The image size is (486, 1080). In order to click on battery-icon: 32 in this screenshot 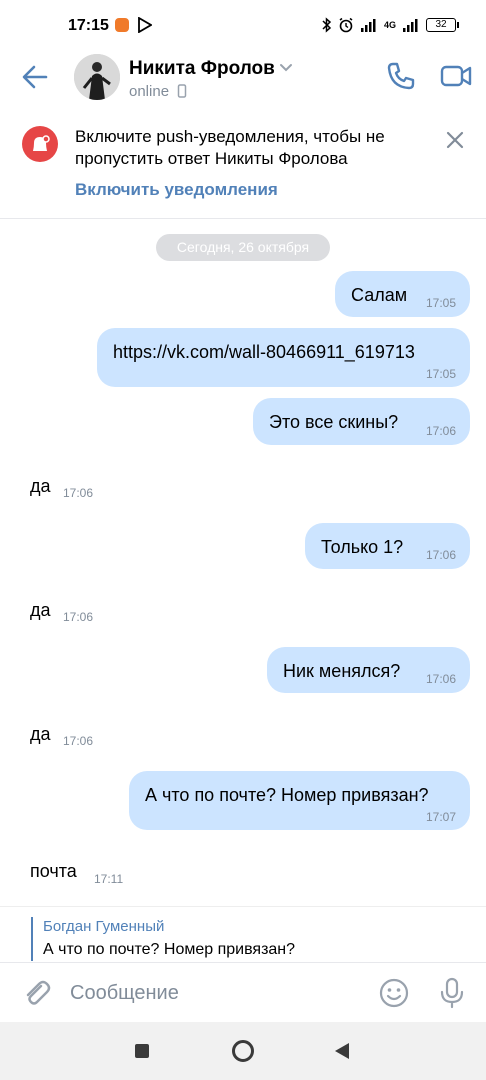, I will do `click(442, 25)`.